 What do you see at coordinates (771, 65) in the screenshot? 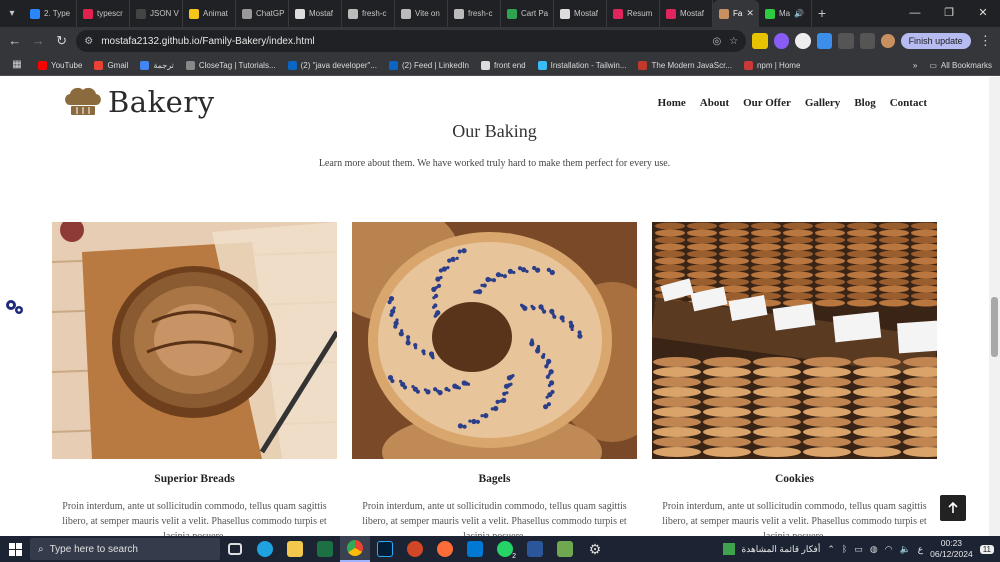
I see `bookmark-item: npm | Home` at bounding box center [771, 65].